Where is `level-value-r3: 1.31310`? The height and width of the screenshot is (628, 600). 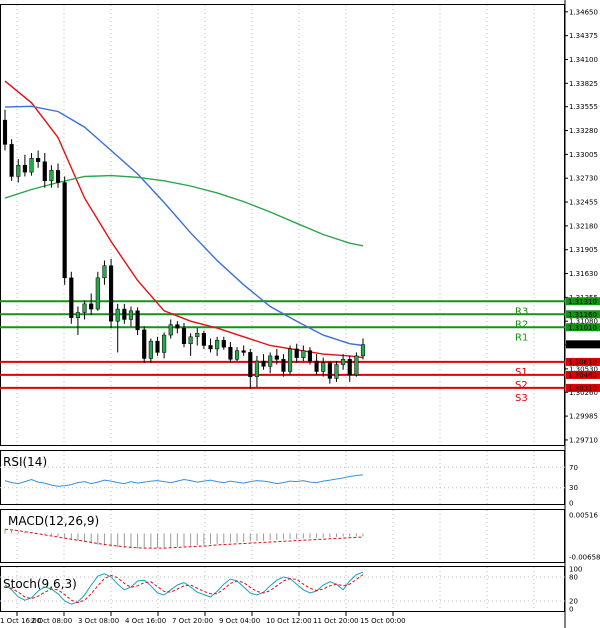 level-value-r3: 1.31310 is located at coordinates (582, 302).